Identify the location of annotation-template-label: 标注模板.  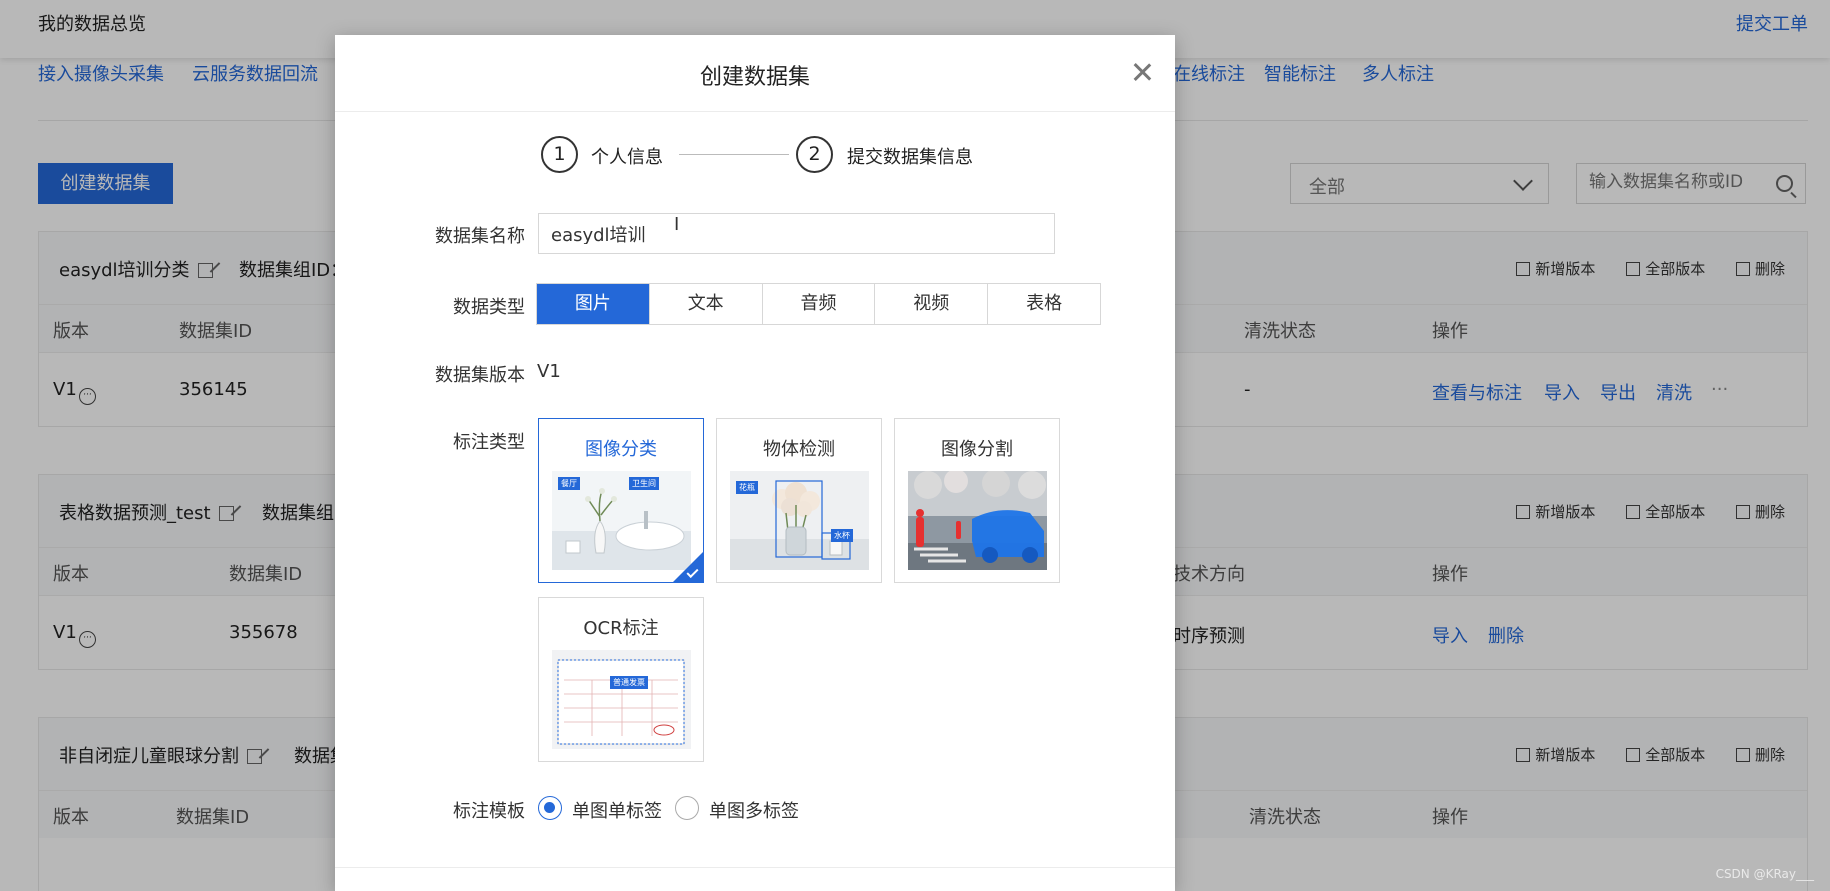
(489, 811).